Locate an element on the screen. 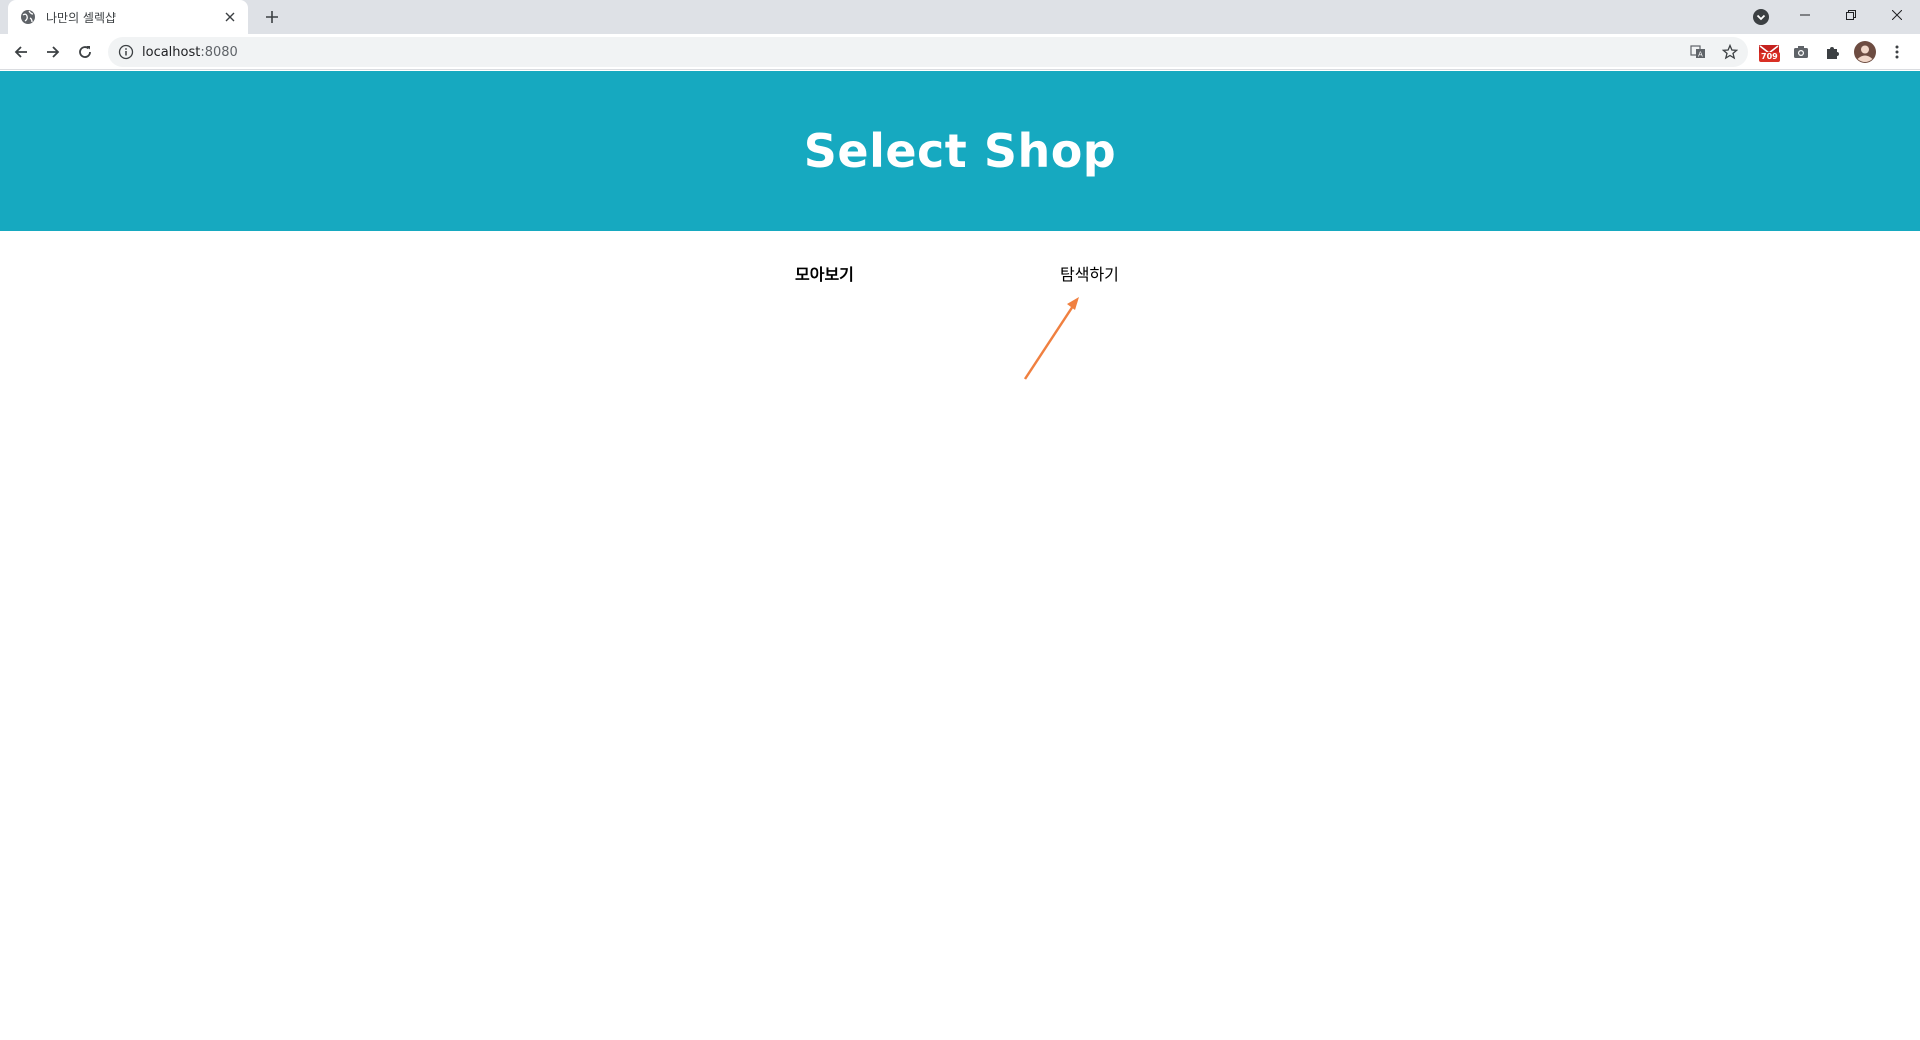  bookmark-star-icon is located at coordinates (1730, 52).